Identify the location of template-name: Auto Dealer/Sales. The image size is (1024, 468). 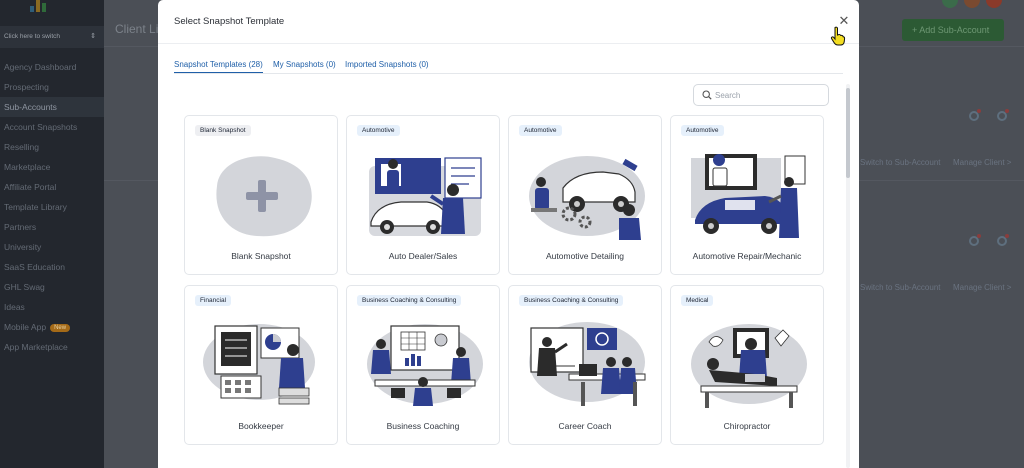
(423, 256).